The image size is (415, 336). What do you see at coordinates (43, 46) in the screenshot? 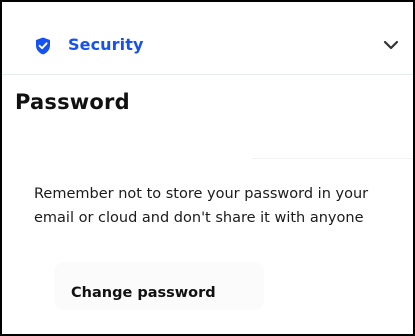
I see `shield-check-icon` at bounding box center [43, 46].